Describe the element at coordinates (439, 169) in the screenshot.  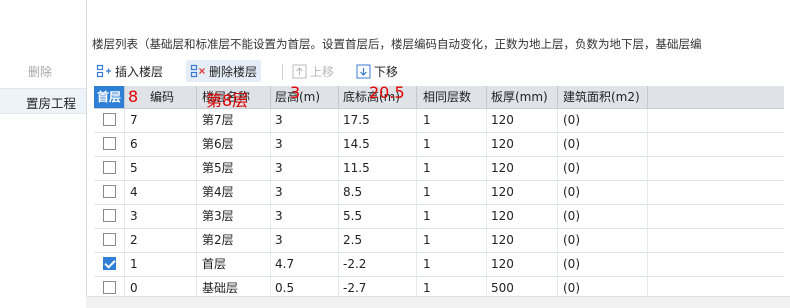
I see `table-row: 5 第5层 3 11.5 1 120 (0)` at that location.